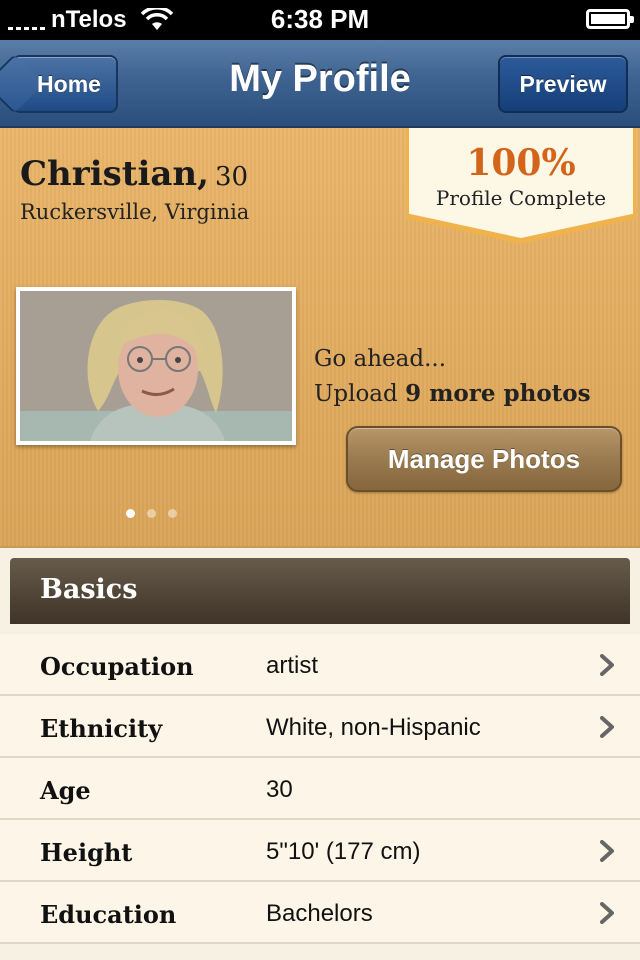  I want to click on preview-button-label: Preview, so click(563, 83).